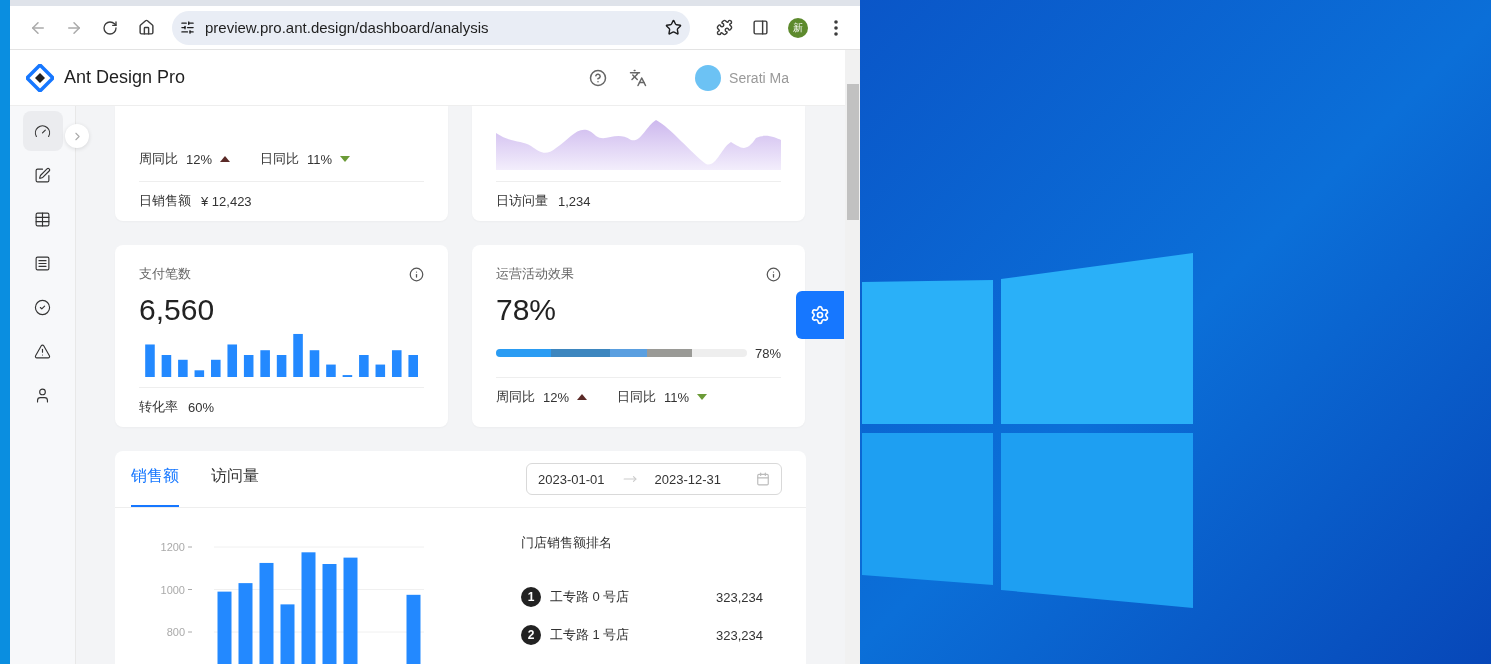  I want to click on dashboard-icon, so click(42, 131).